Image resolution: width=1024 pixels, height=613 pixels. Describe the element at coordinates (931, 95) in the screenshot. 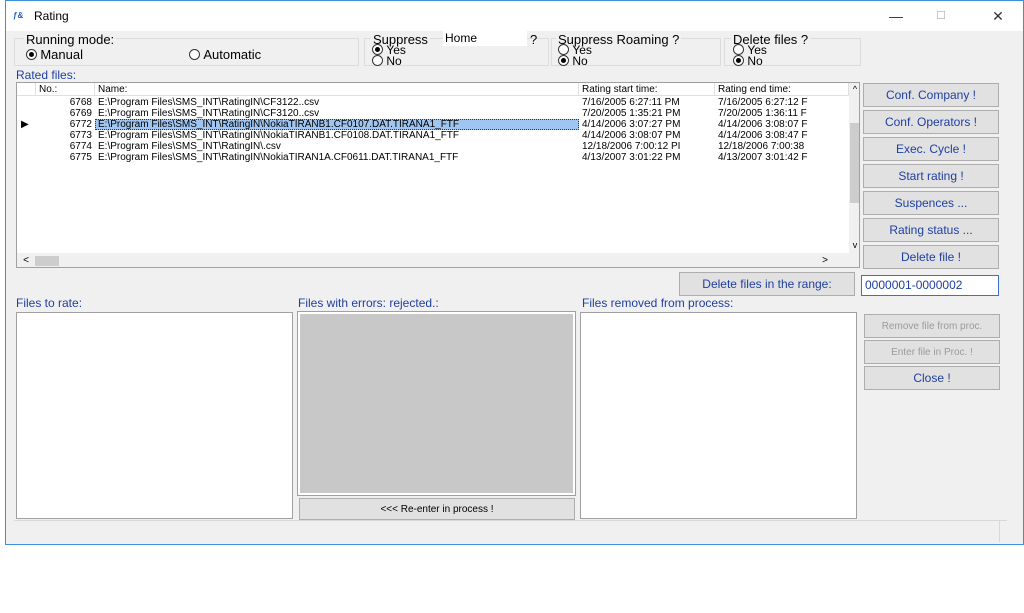

I see `conf-company-button: Conf. Company !` at that location.